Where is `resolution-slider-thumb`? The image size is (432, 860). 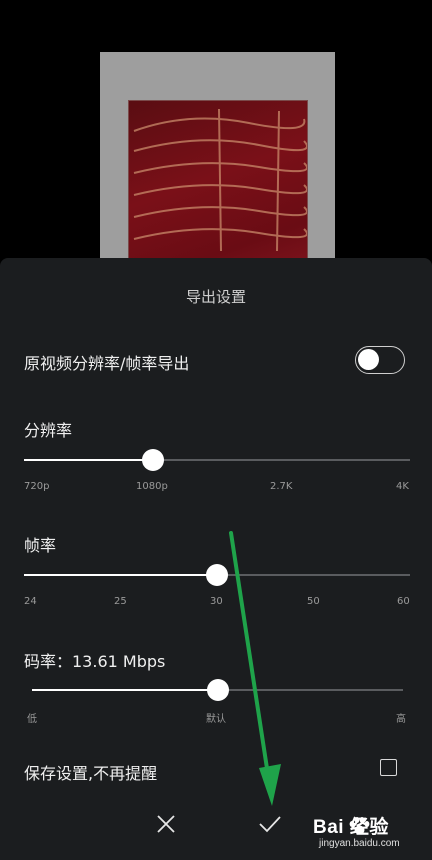 resolution-slider-thumb is located at coordinates (152, 460).